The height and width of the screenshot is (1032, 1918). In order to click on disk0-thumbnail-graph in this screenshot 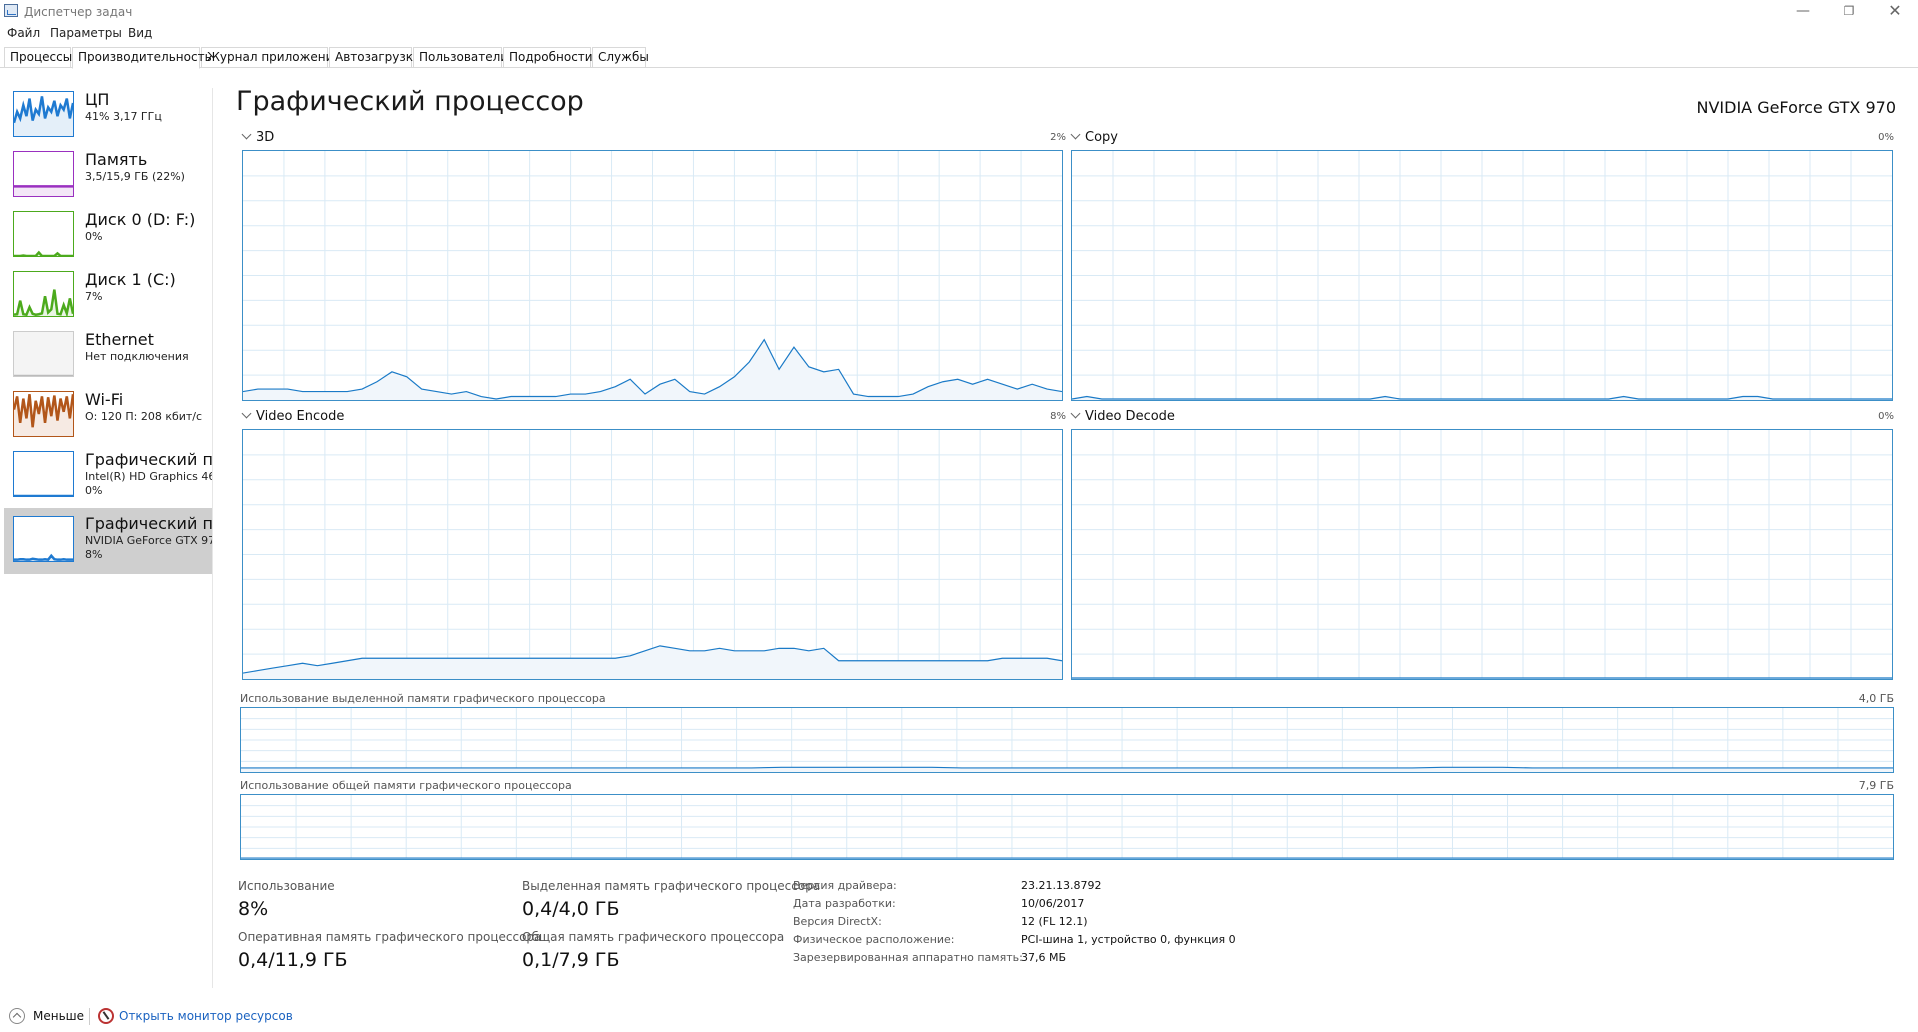, I will do `click(43, 234)`.